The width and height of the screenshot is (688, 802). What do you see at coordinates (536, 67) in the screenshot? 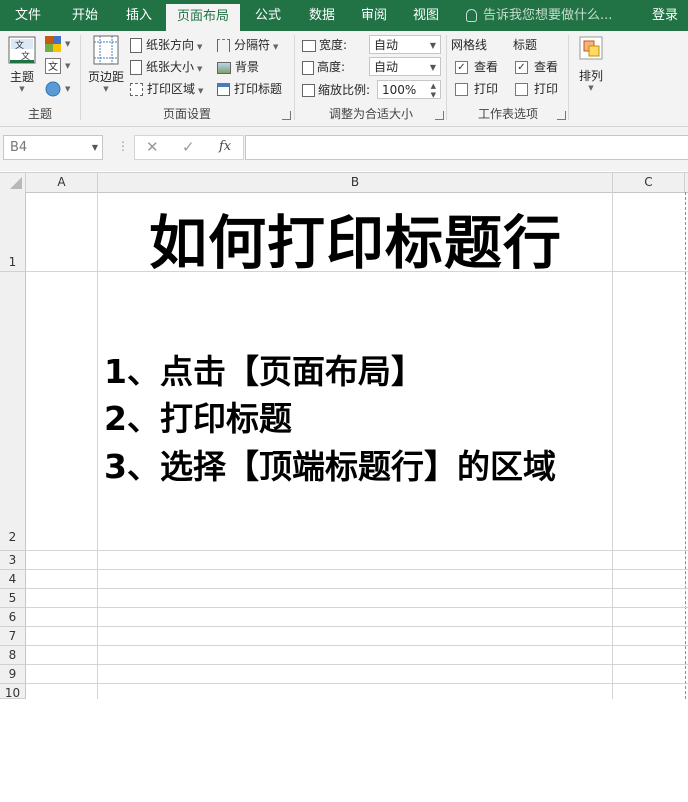
I see `headings-view-checkbox: ✓ 查看` at bounding box center [536, 67].